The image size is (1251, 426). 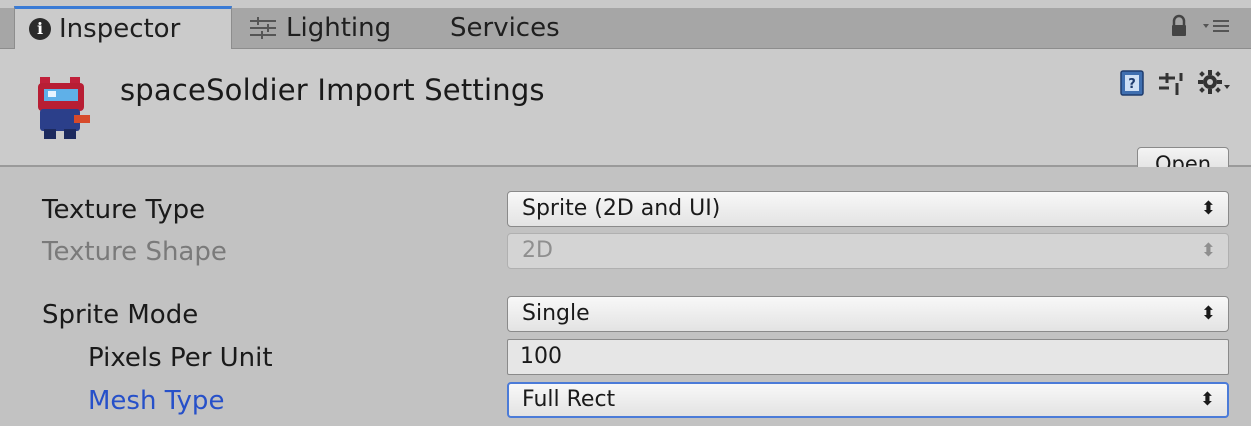 What do you see at coordinates (868, 209) in the screenshot?
I see `texture-type-dropdown: Sprite (2D and UI) ⬍` at bounding box center [868, 209].